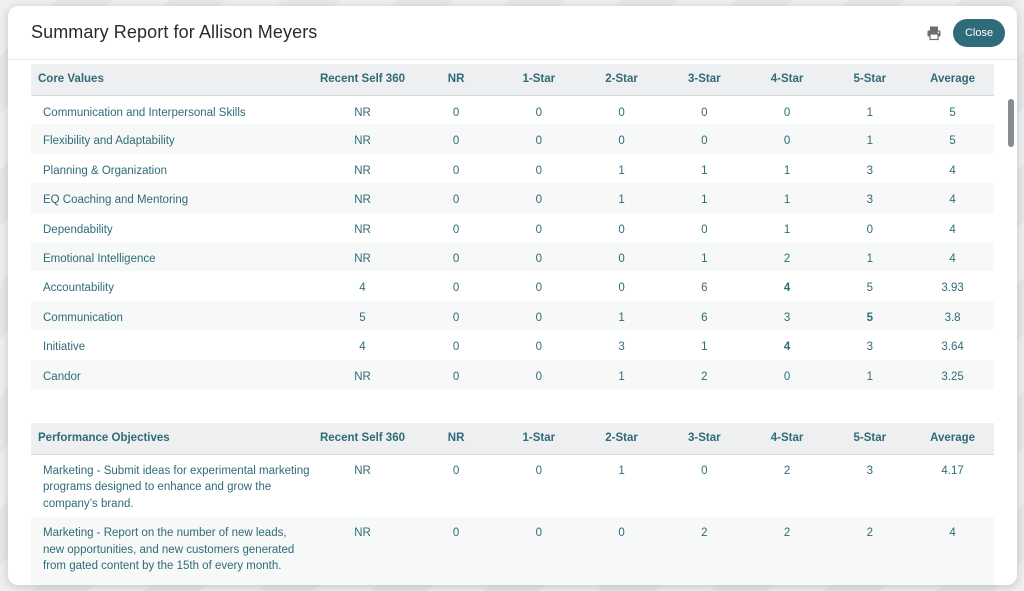 This screenshot has width=1024, height=591. Describe the element at coordinates (539, 80) in the screenshot. I see `column-header: 1-Star` at that location.